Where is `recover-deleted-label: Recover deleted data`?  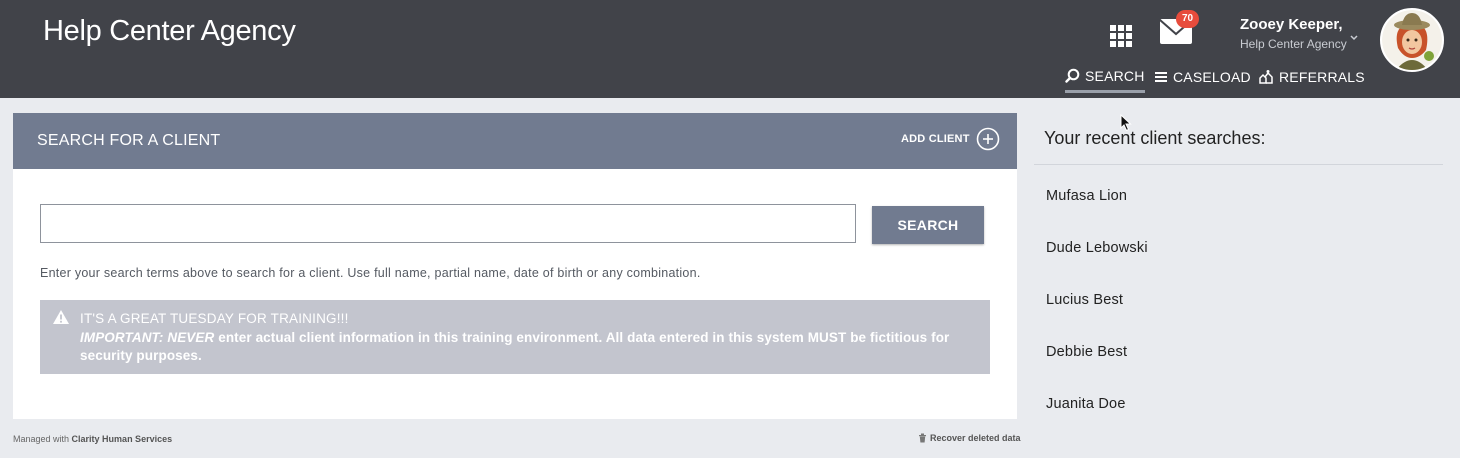 recover-deleted-label: Recover deleted data is located at coordinates (975, 438).